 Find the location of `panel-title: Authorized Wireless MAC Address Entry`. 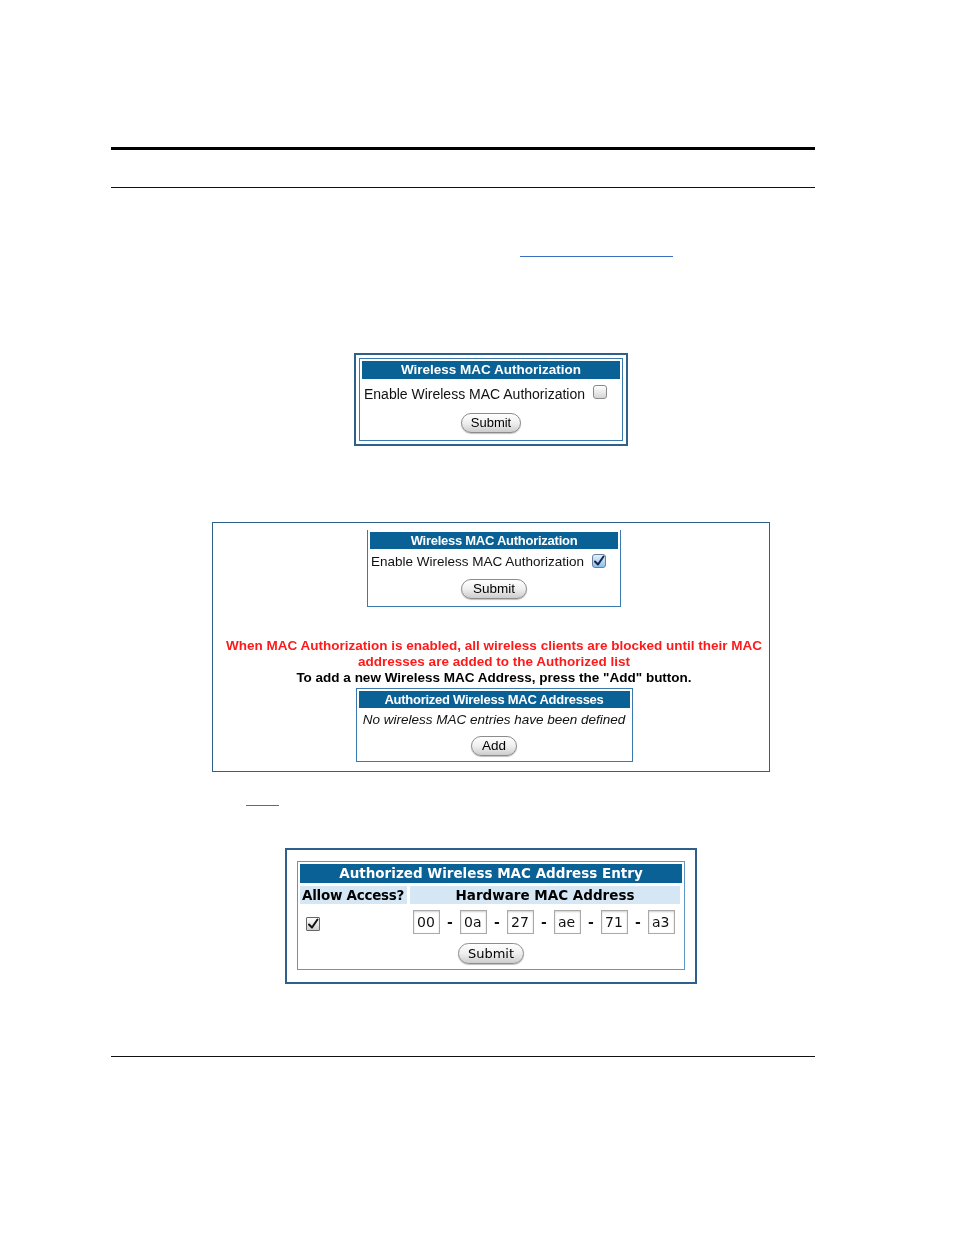

panel-title: Authorized Wireless MAC Address Entry is located at coordinates (491, 873).